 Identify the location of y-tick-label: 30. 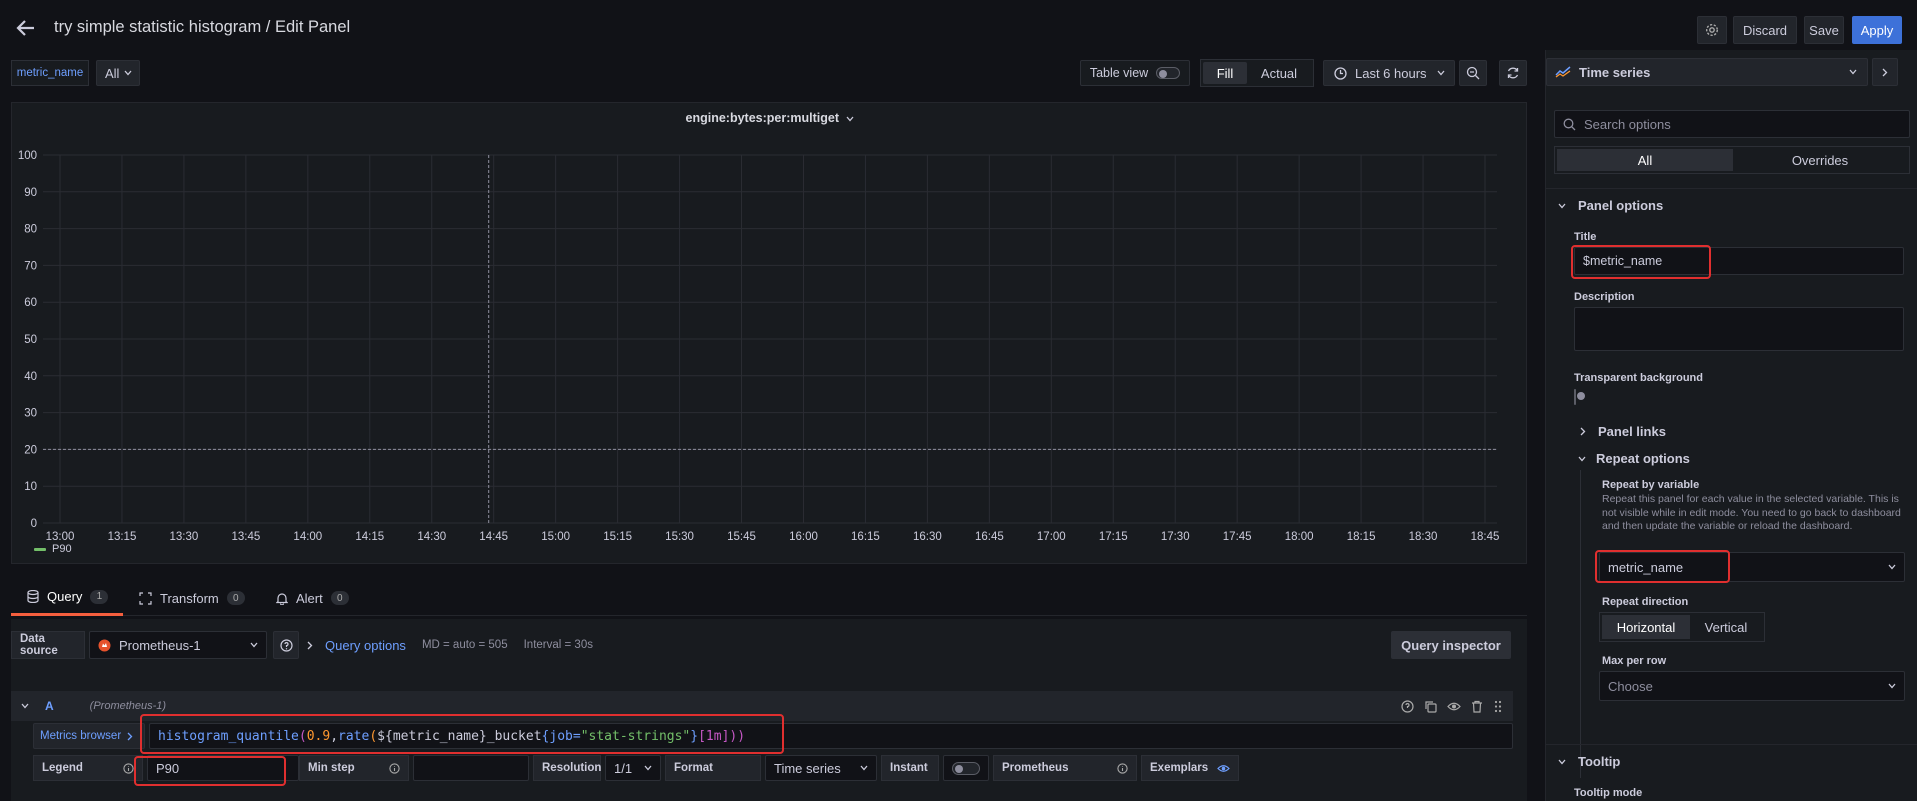
(30, 414).